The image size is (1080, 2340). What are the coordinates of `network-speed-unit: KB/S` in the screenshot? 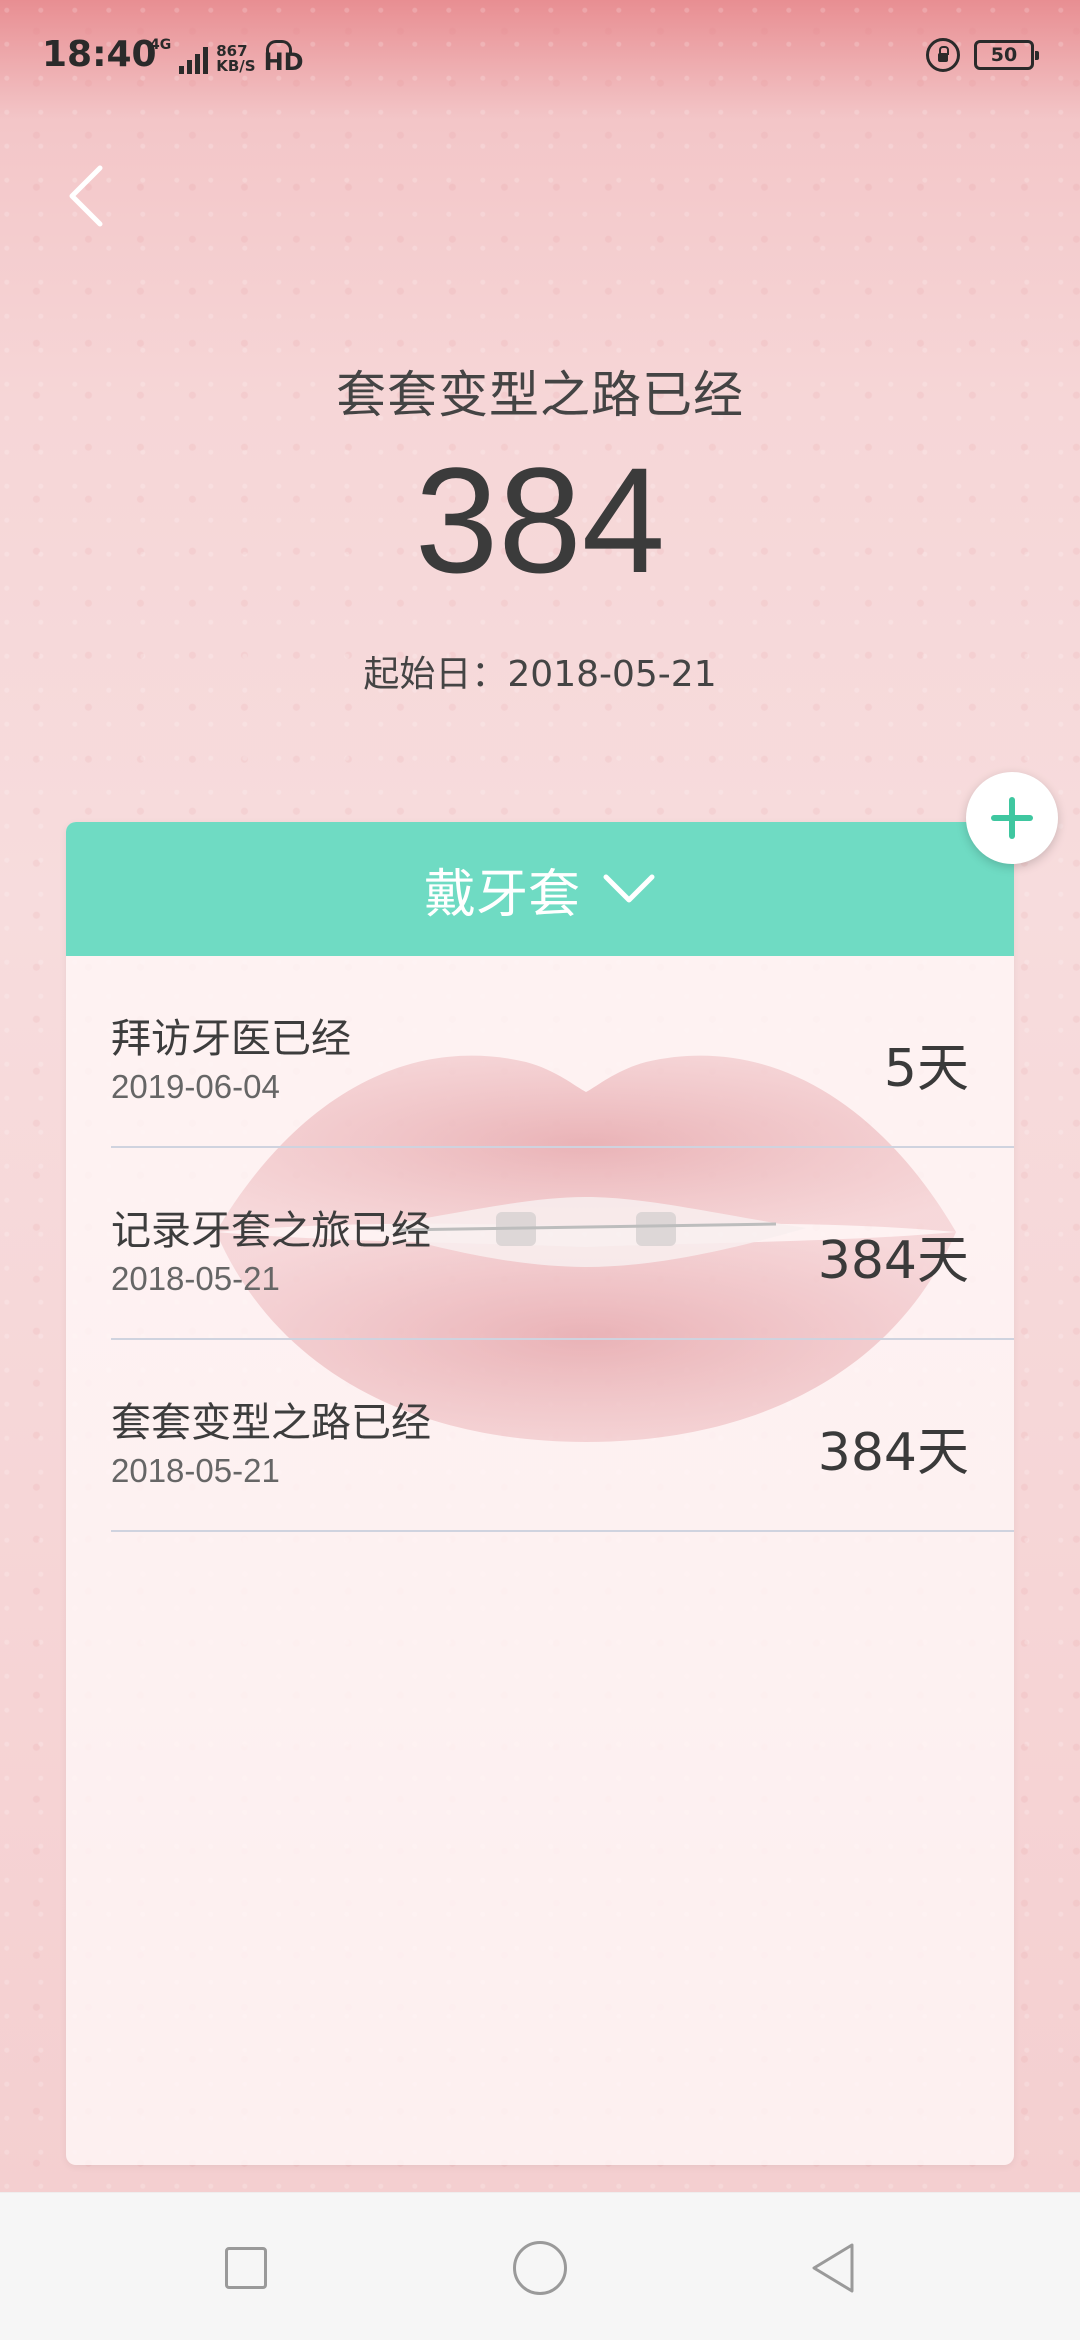 It's located at (236, 66).